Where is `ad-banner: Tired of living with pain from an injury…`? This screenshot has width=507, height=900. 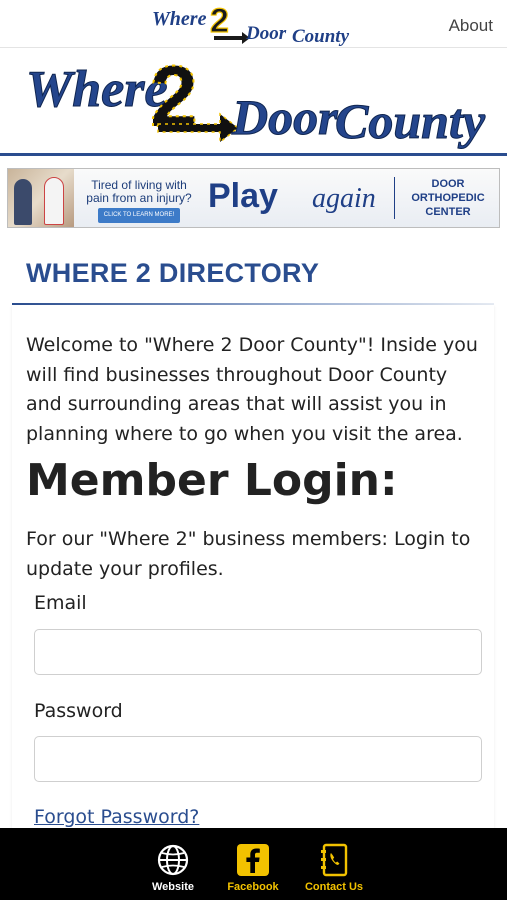
ad-banner: Tired of living with pain from an injury… is located at coordinates (253, 198).